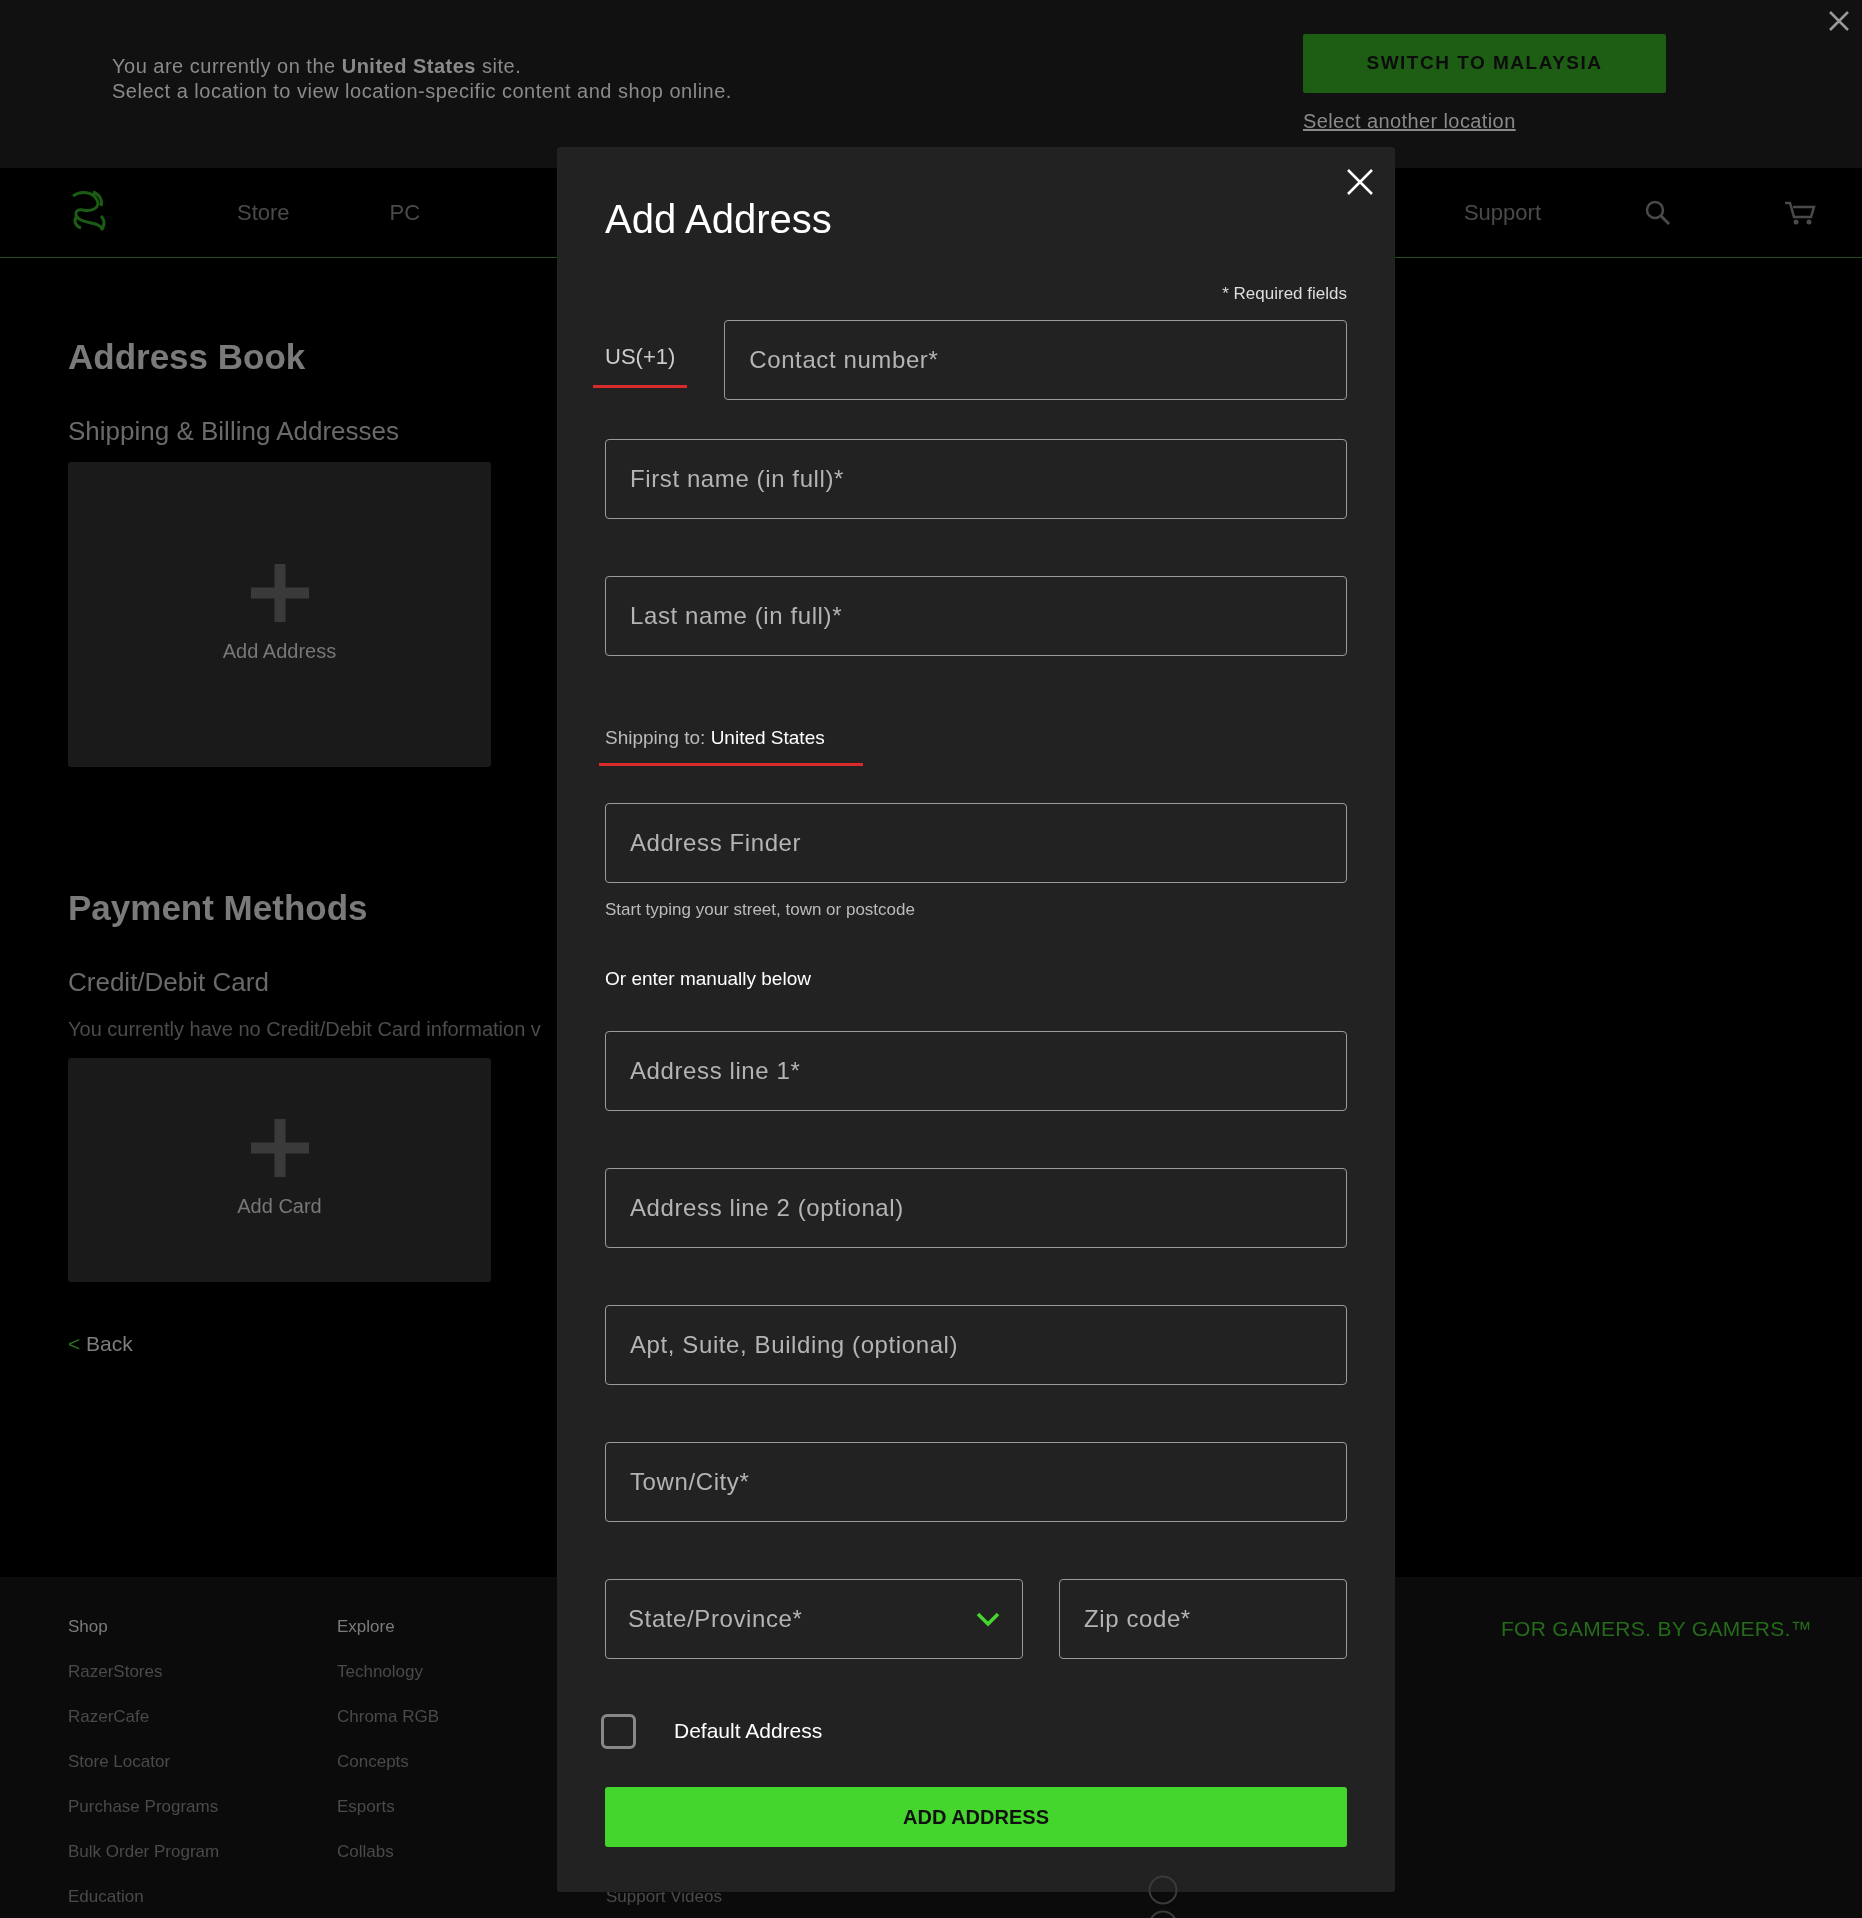  What do you see at coordinates (119, 1761) in the screenshot?
I see `footer-link: Store Locator` at bounding box center [119, 1761].